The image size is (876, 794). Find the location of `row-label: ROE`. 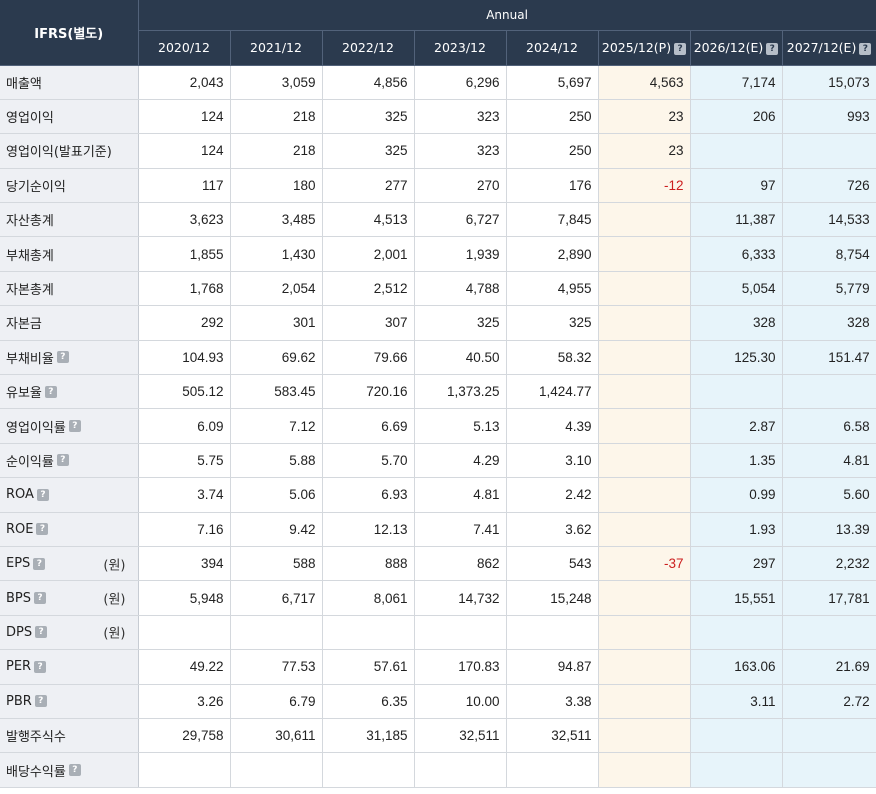

row-label: ROE is located at coordinates (20, 529).